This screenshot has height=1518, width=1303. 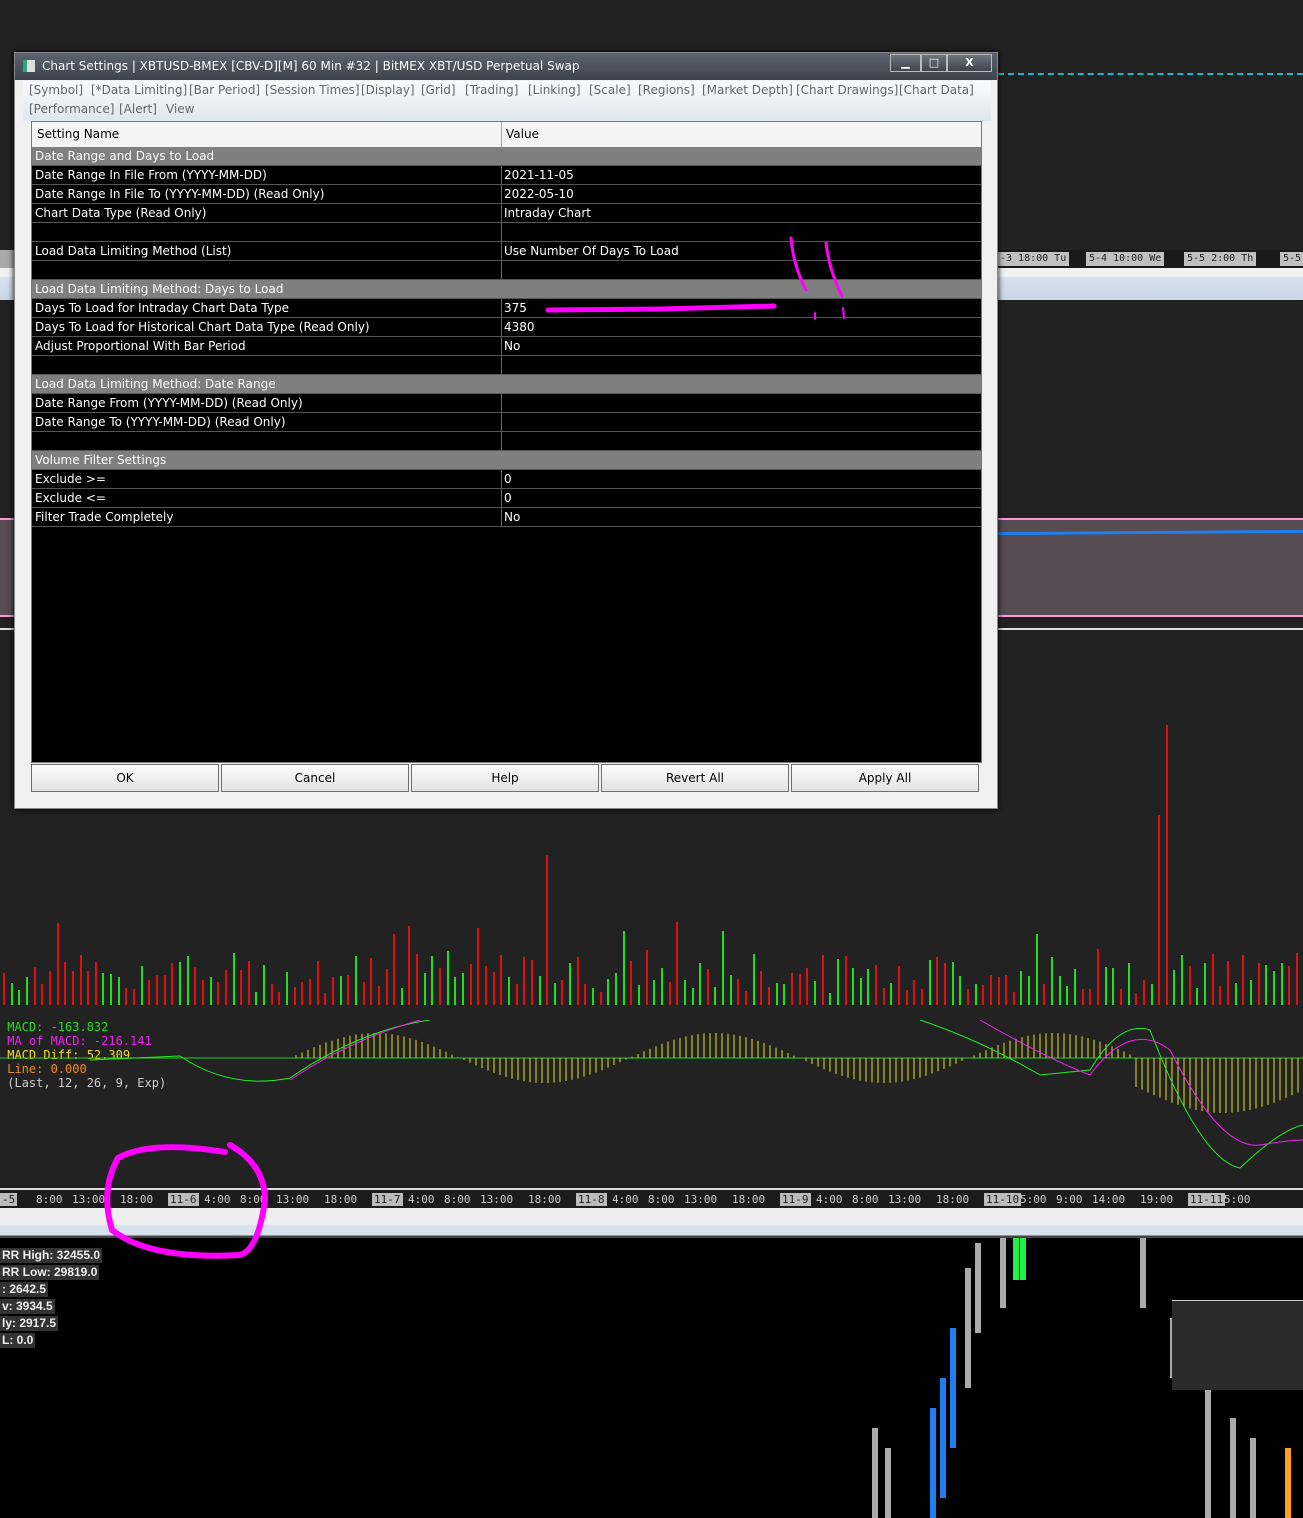 I want to click on circle-annotation, so click(x=186, y=1200).